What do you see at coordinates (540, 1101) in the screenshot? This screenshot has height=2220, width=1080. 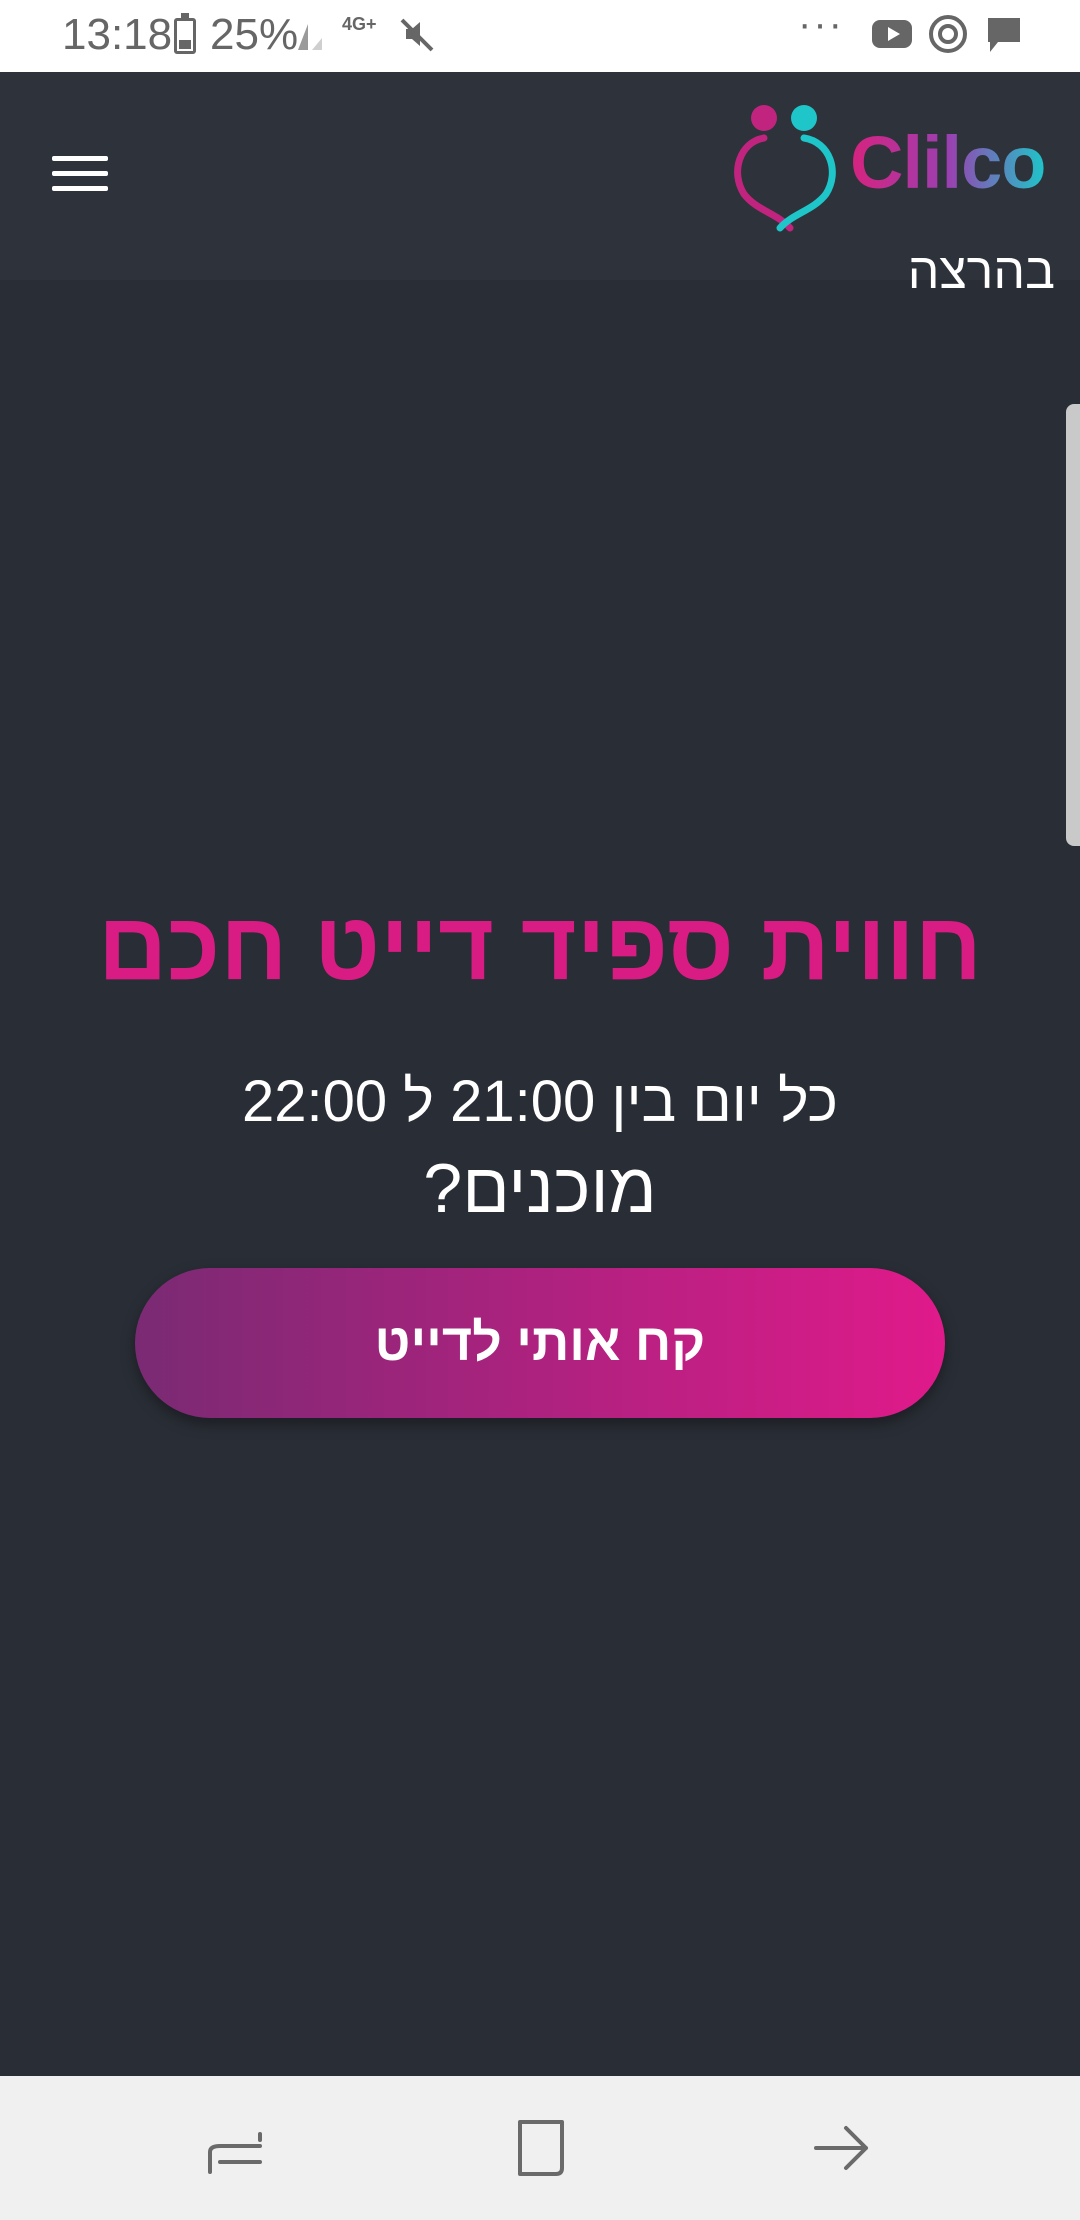 I see `schedule-text: כל יום בין 21:00 ל 22:00` at bounding box center [540, 1101].